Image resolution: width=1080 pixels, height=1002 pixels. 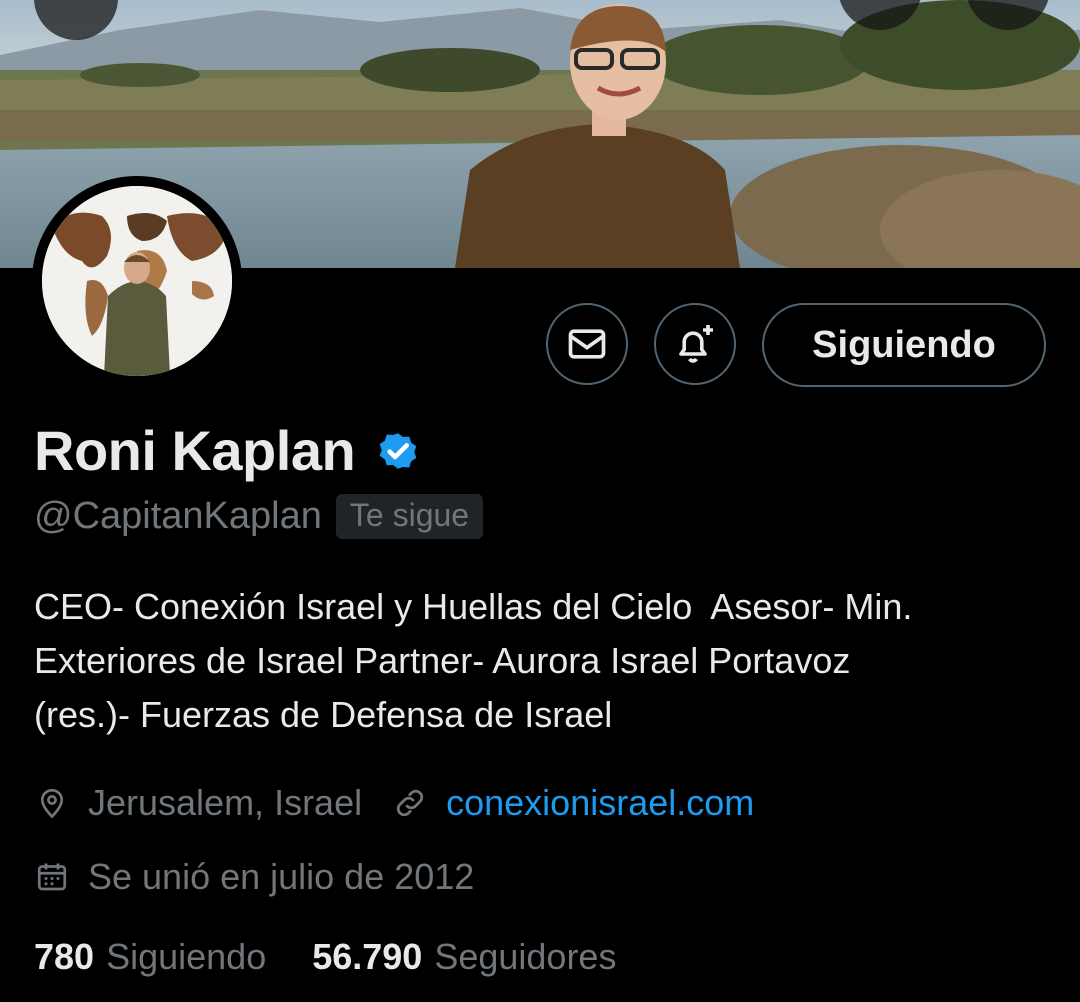 I want to click on calendar-icon, so click(x=52, y=877).